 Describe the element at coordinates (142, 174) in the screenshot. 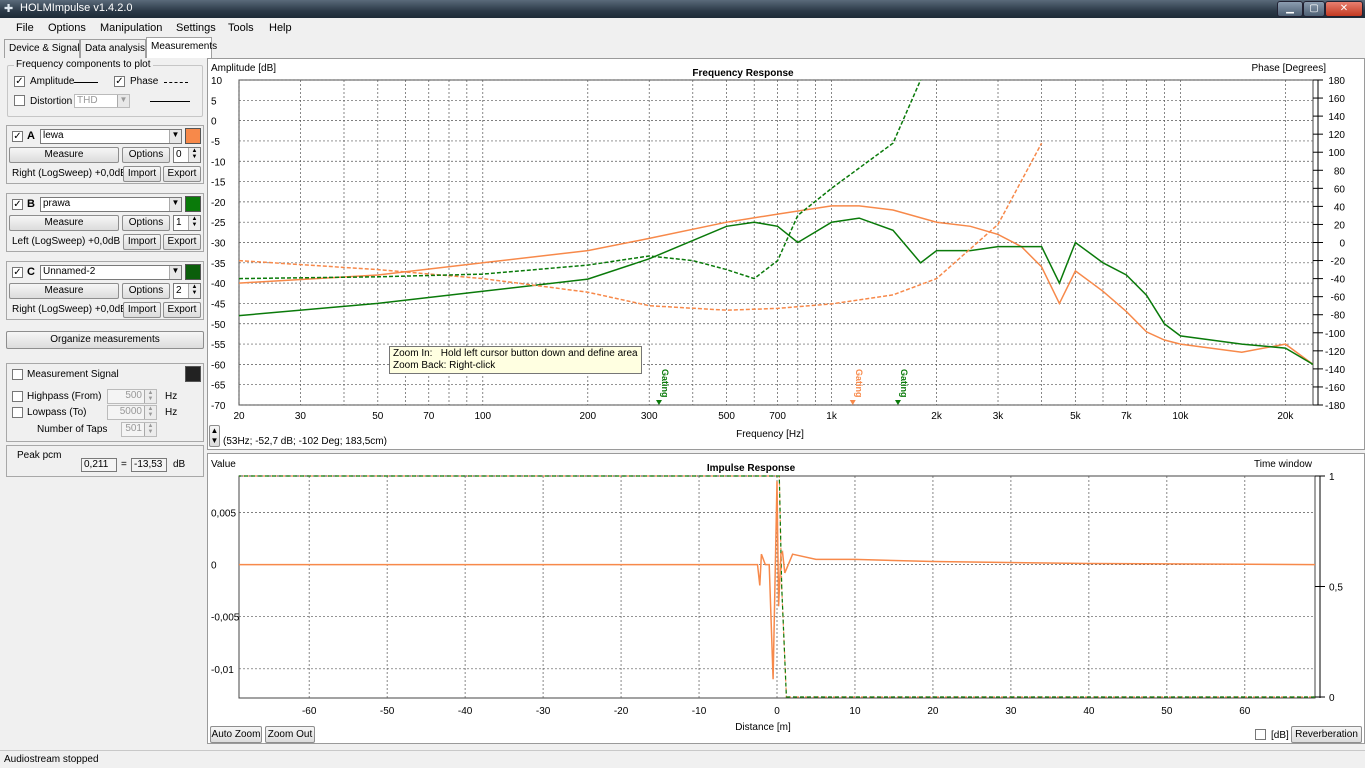

I see `measurement-a-import-button: Import` at that location.